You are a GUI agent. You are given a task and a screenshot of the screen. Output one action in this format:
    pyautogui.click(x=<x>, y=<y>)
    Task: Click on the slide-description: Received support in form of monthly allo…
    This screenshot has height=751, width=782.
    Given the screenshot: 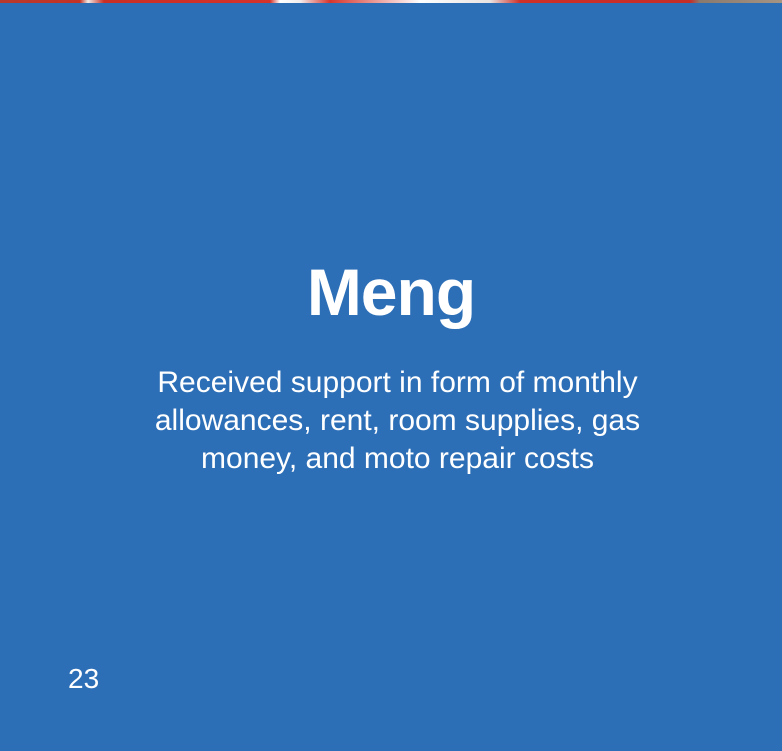 What is the action you would take?
    pyautogui.click(x=397, y=420)
    